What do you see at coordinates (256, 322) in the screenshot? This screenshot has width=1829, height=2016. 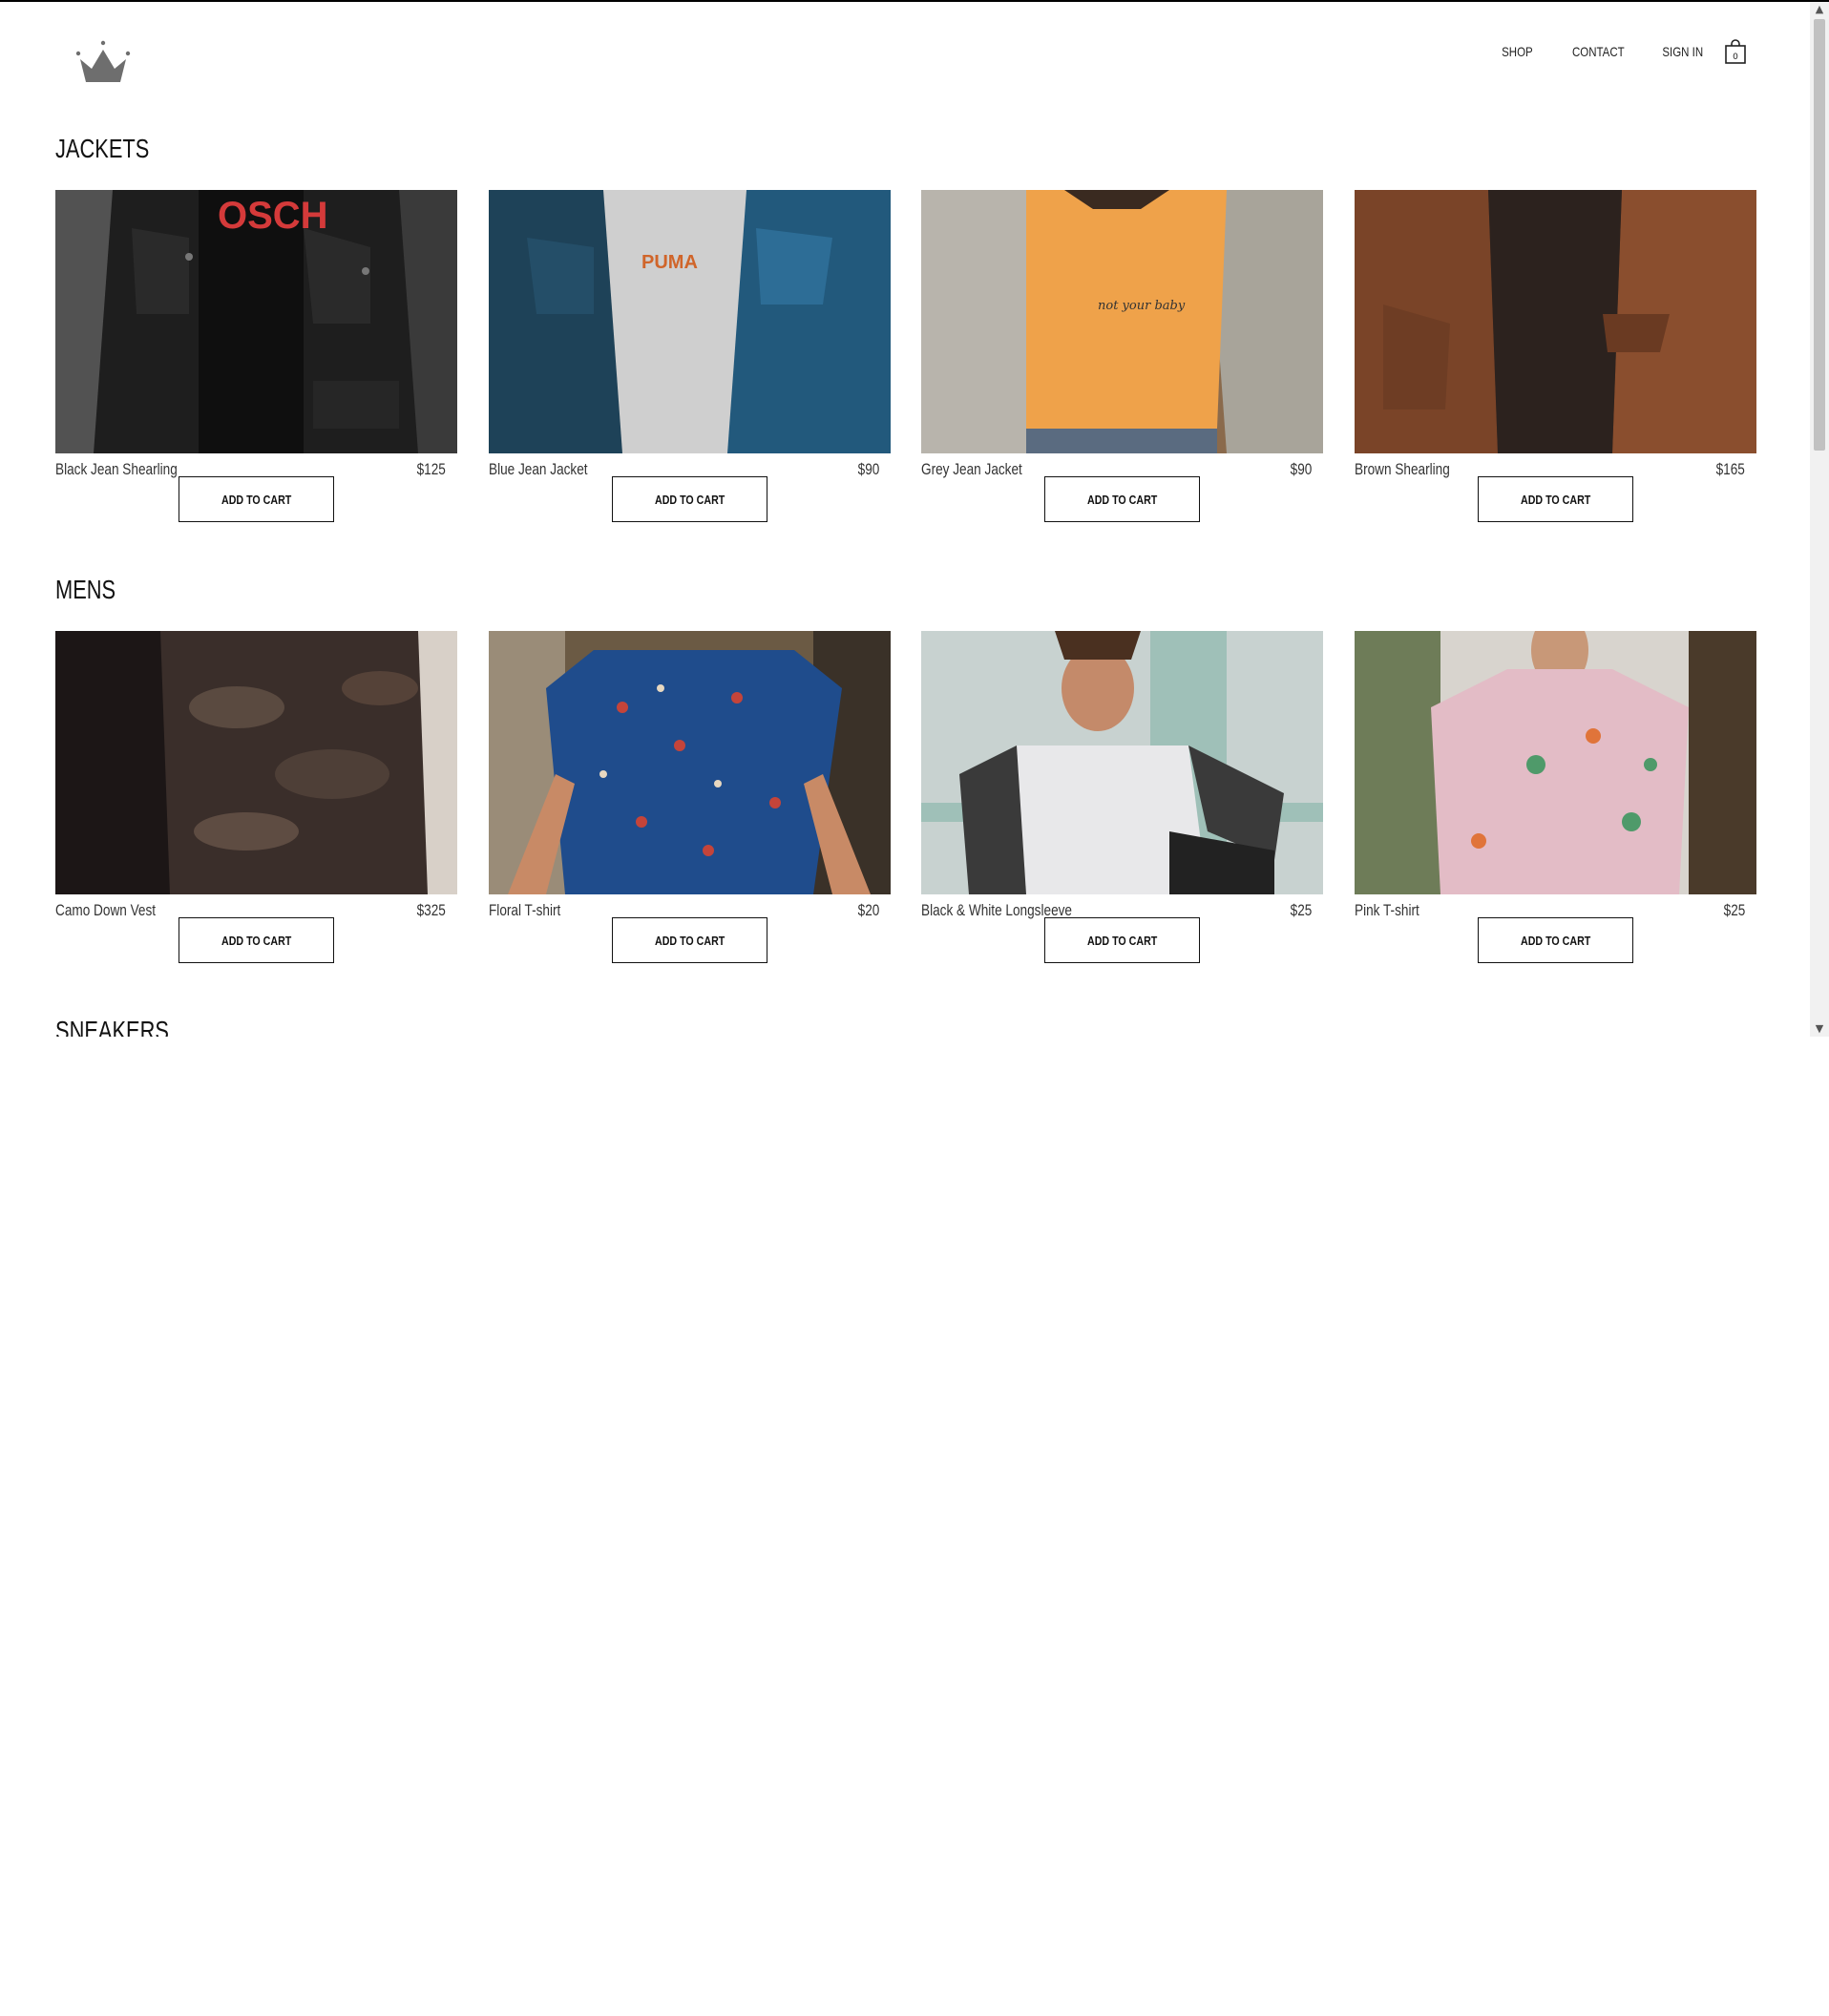 I see `product-image: OSCH` at bounding box center [256, 322].